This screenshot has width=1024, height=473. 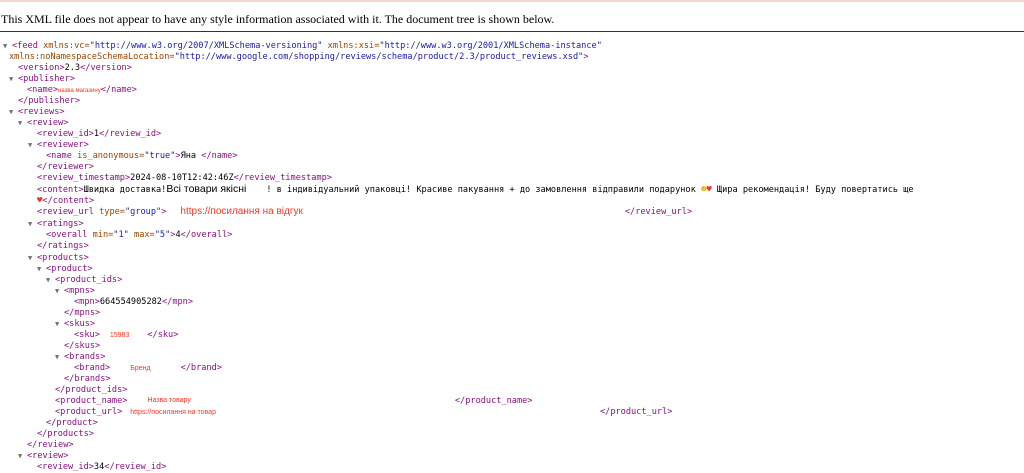 I want to click on product-name-annotation: Назва товару, so click(x=169, y=400).